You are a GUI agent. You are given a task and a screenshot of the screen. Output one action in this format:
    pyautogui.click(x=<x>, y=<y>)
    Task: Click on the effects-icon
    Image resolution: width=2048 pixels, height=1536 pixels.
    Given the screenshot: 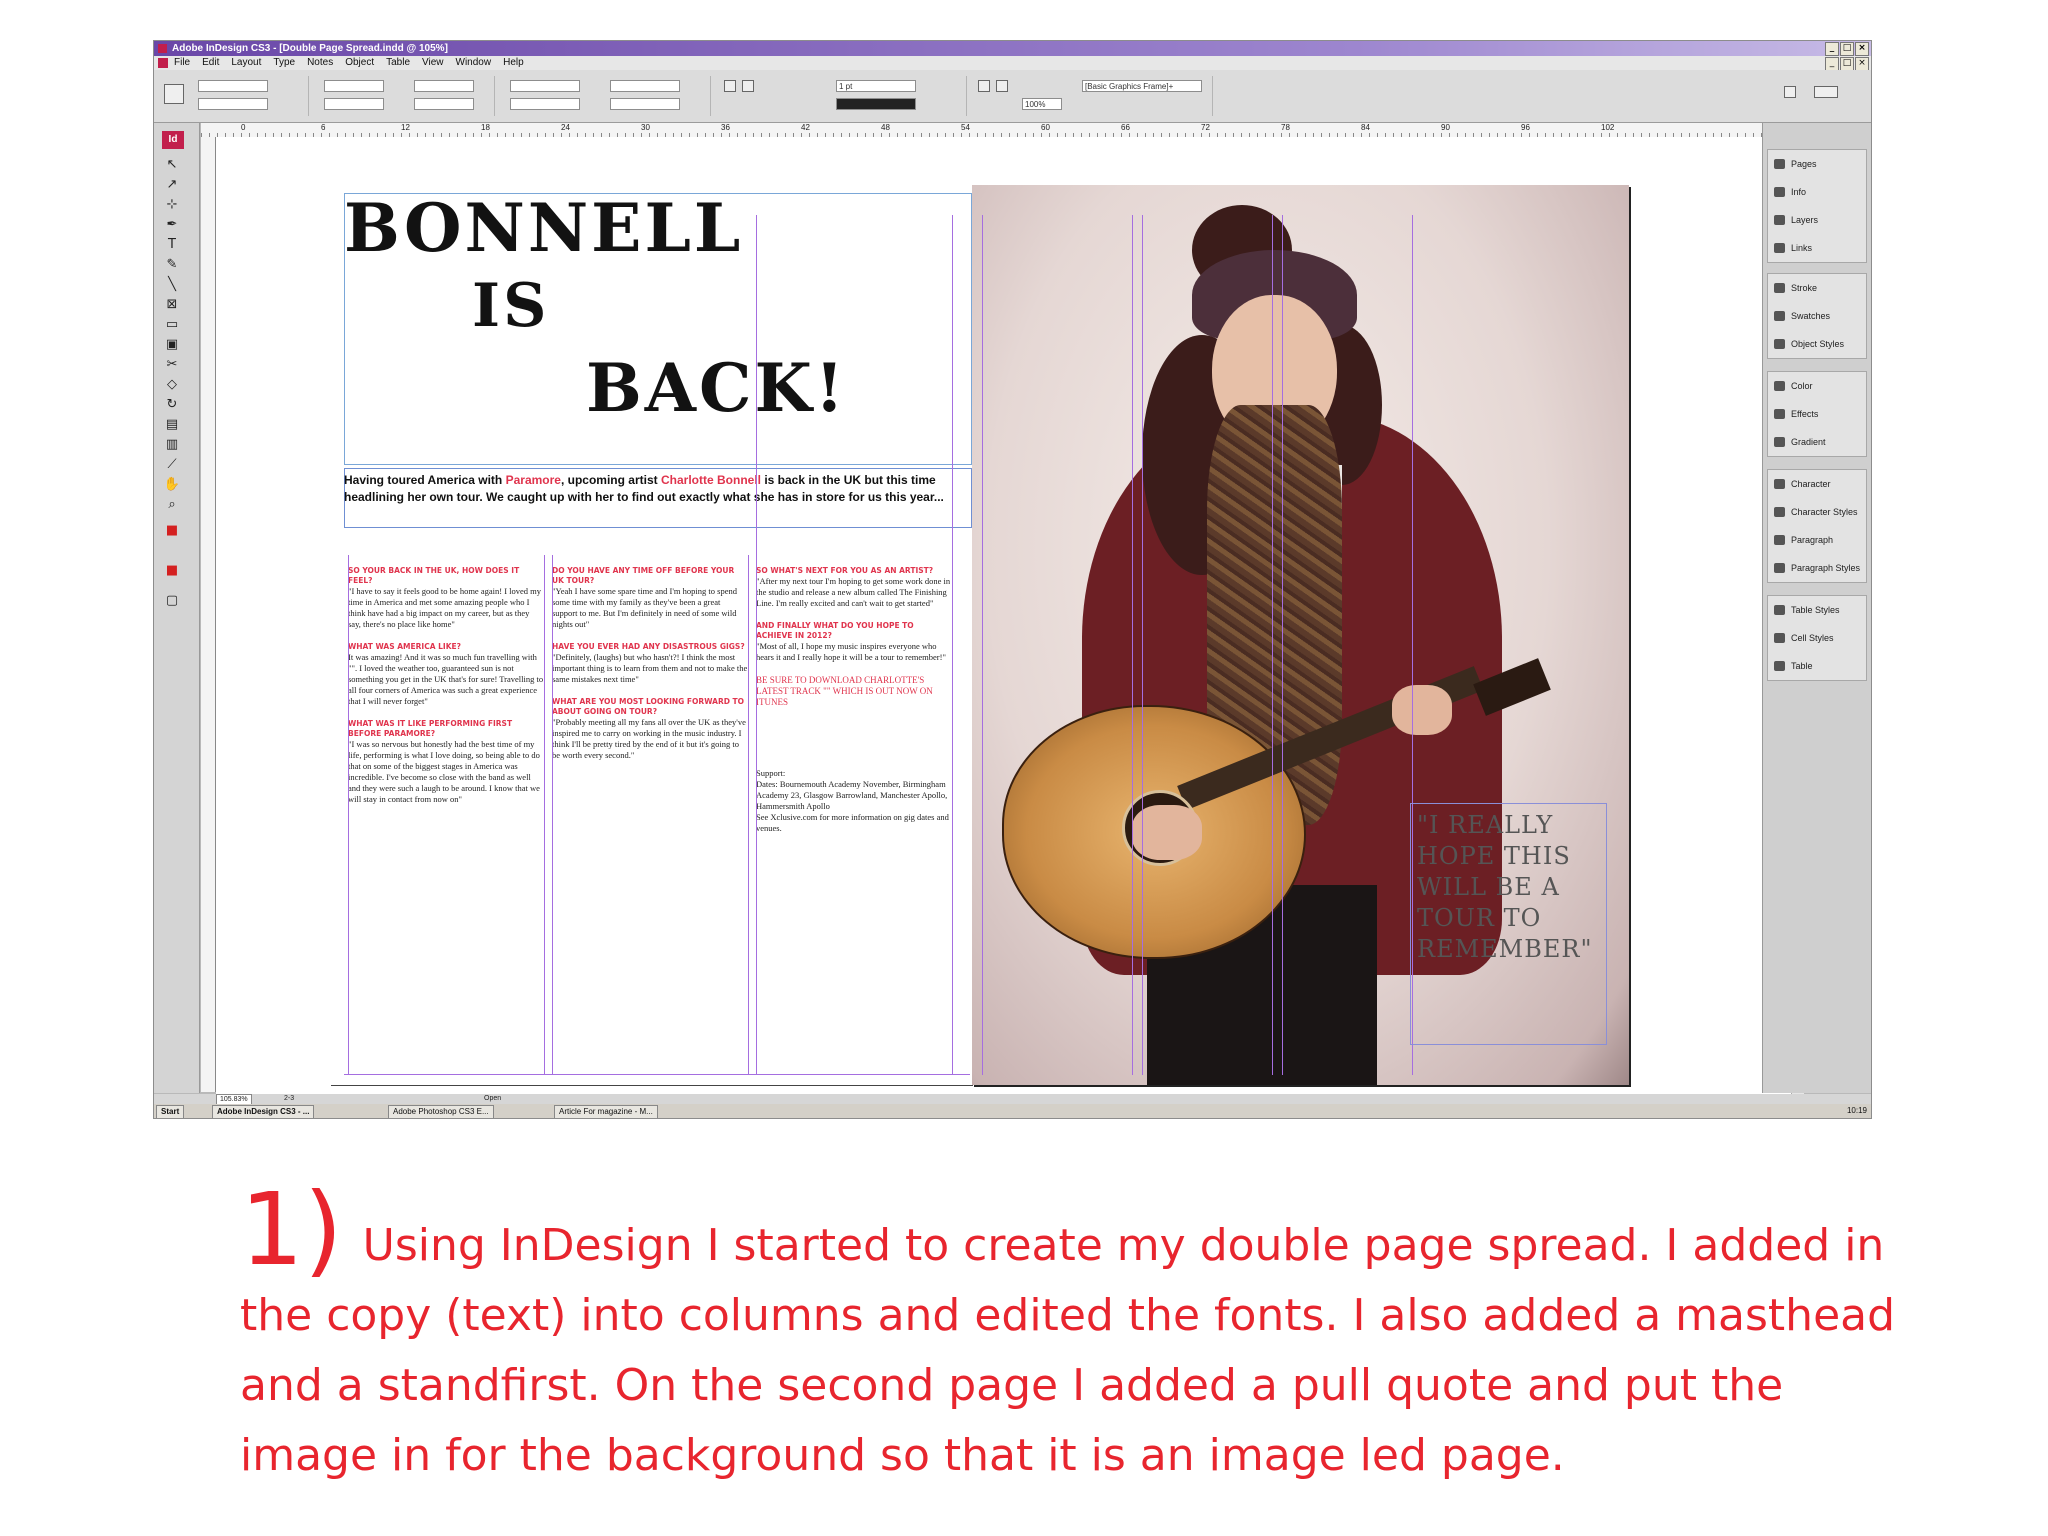 What is the action you would take?
    pyautogui.click(x=1779, y=414)
    